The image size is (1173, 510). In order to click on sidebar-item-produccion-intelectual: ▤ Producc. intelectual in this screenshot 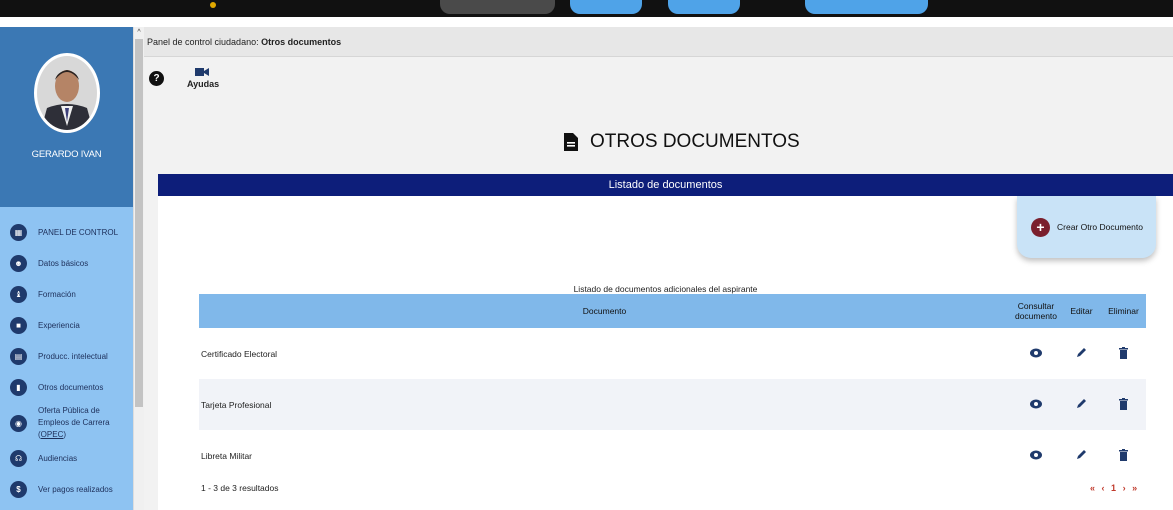, I will do `click(66, 356)`.